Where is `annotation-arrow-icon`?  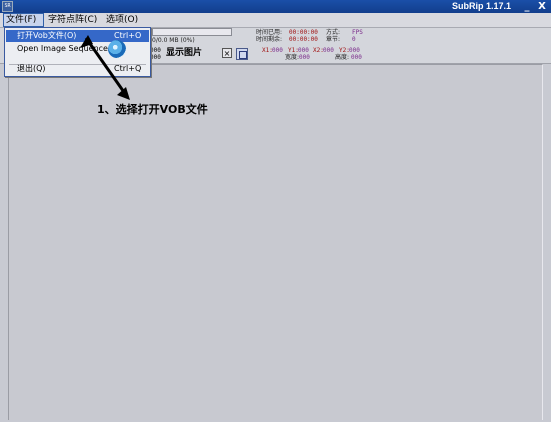
annotation-arrow-icon is located at coordinates (105, 67).